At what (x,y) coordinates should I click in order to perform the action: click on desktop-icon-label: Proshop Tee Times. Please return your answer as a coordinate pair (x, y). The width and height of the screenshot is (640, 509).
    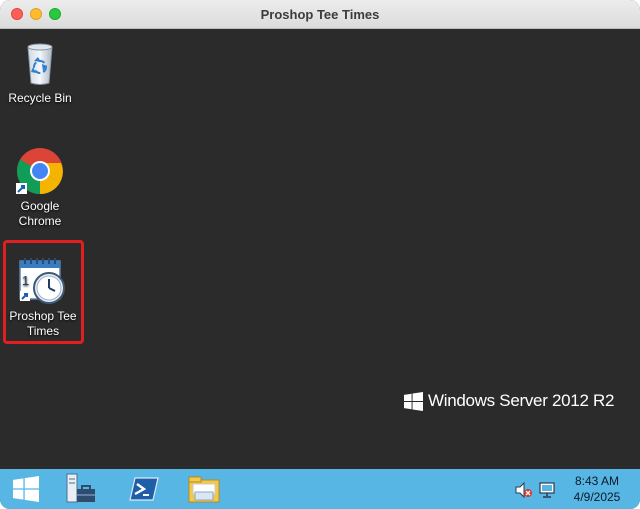
    Looking at the image, I should click on (43, 323).